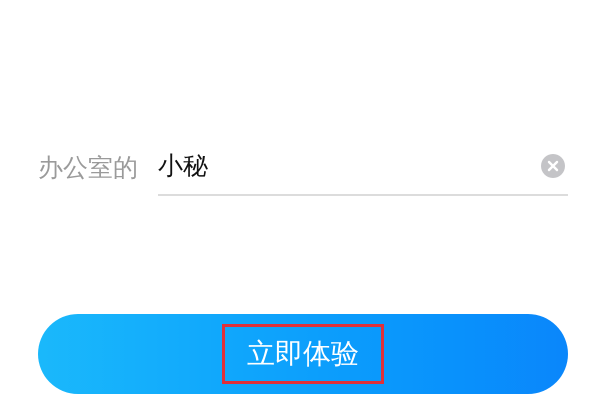  I want to click on clear-icon, so click(553, 166).